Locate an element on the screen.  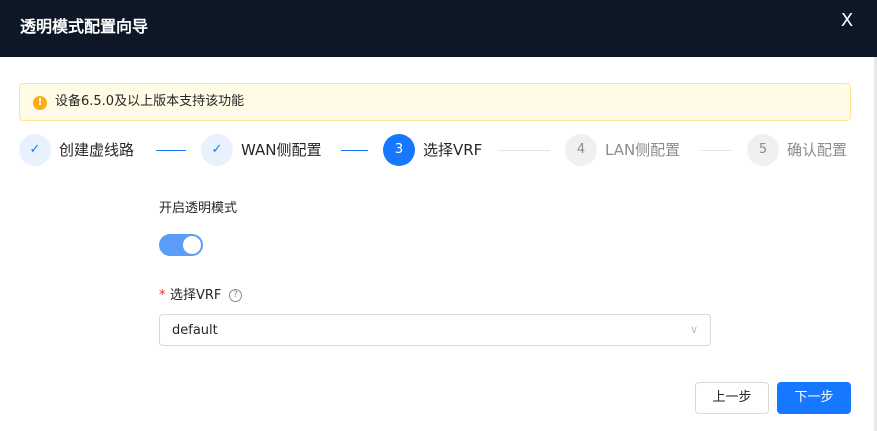
dialog-header: 透明模式配置向导 X is located at coordinates (438, 28).